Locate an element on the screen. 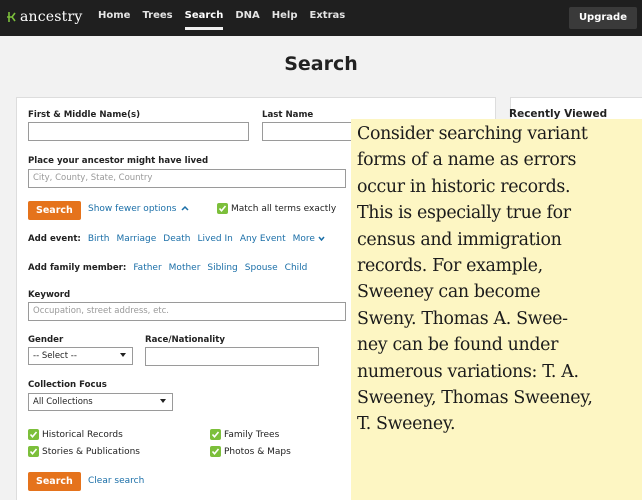 The height and width of the screenshot is (500, 642). tip-line: census and immigration is located at coordinates (459, 239).